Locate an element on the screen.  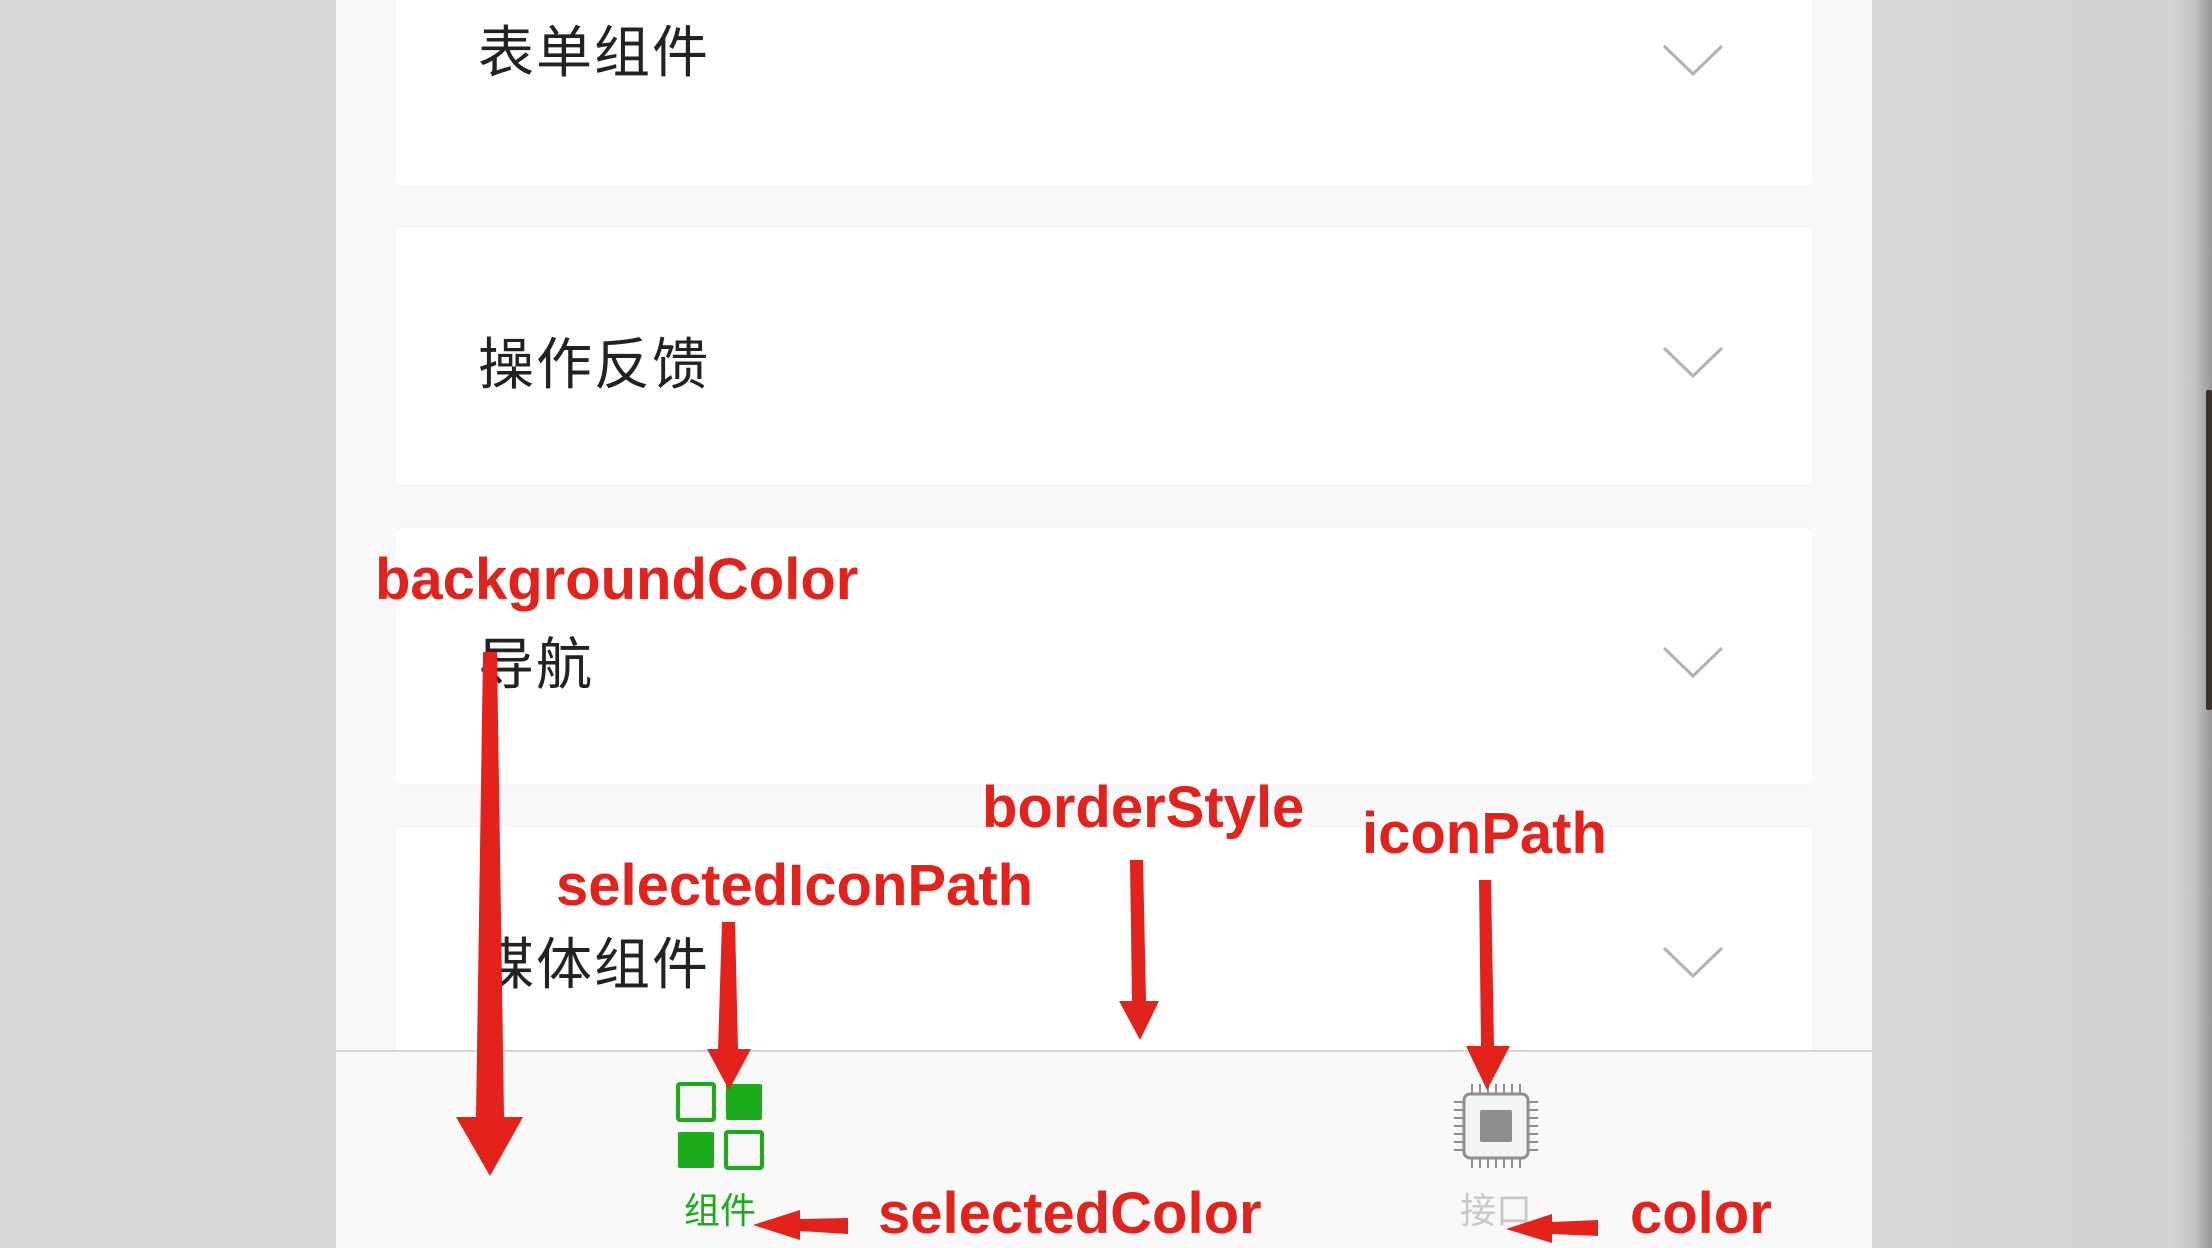
grid-icon is located at coordinates (720, 1126).